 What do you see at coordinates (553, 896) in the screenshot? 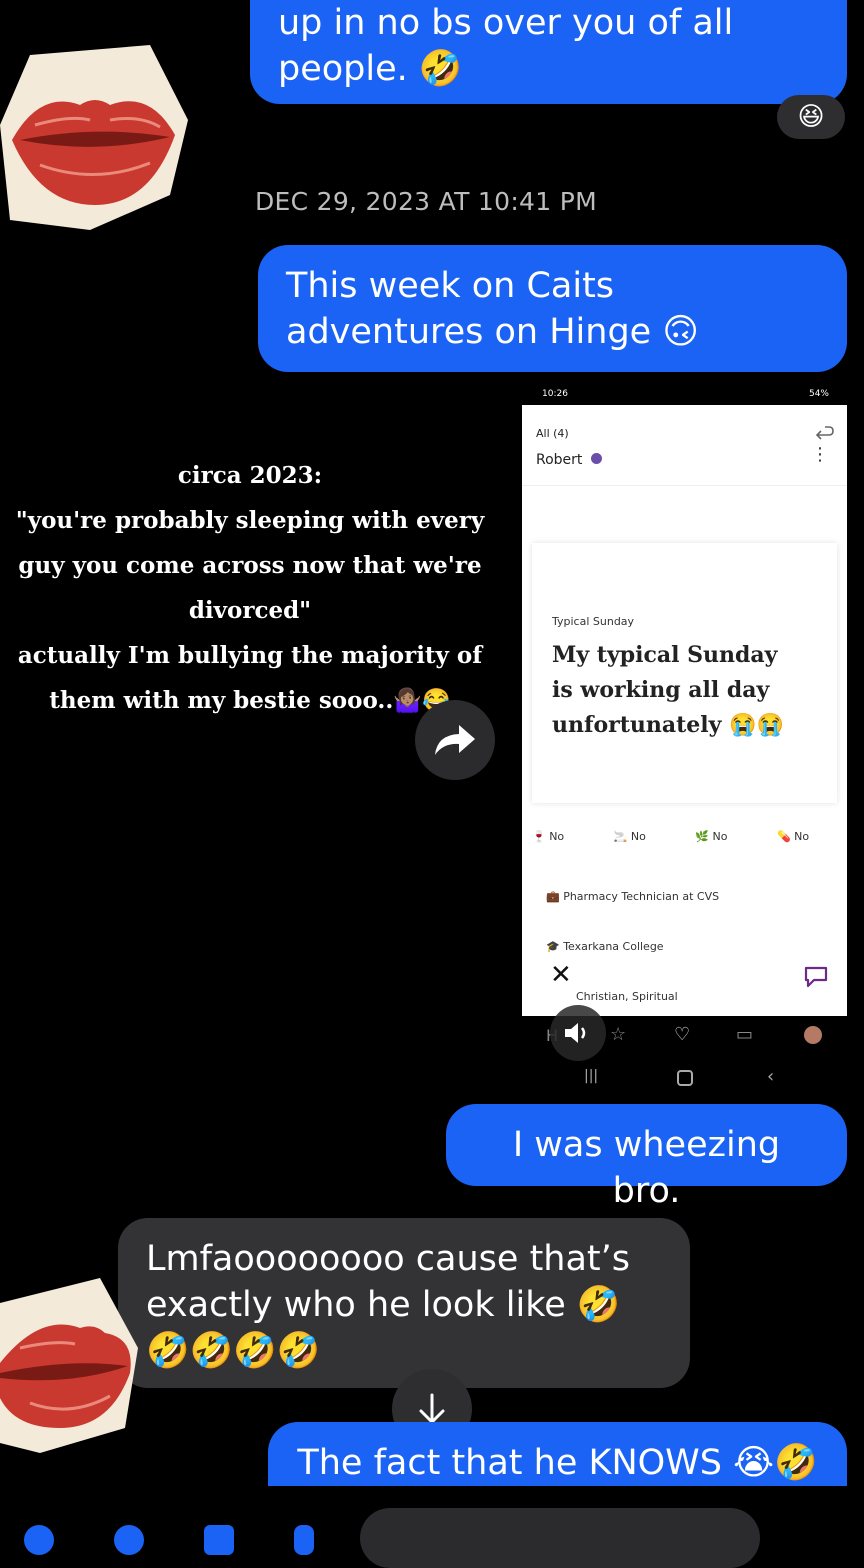
I see `briefcase-icon: 💼` at bounding box center [553, 896].